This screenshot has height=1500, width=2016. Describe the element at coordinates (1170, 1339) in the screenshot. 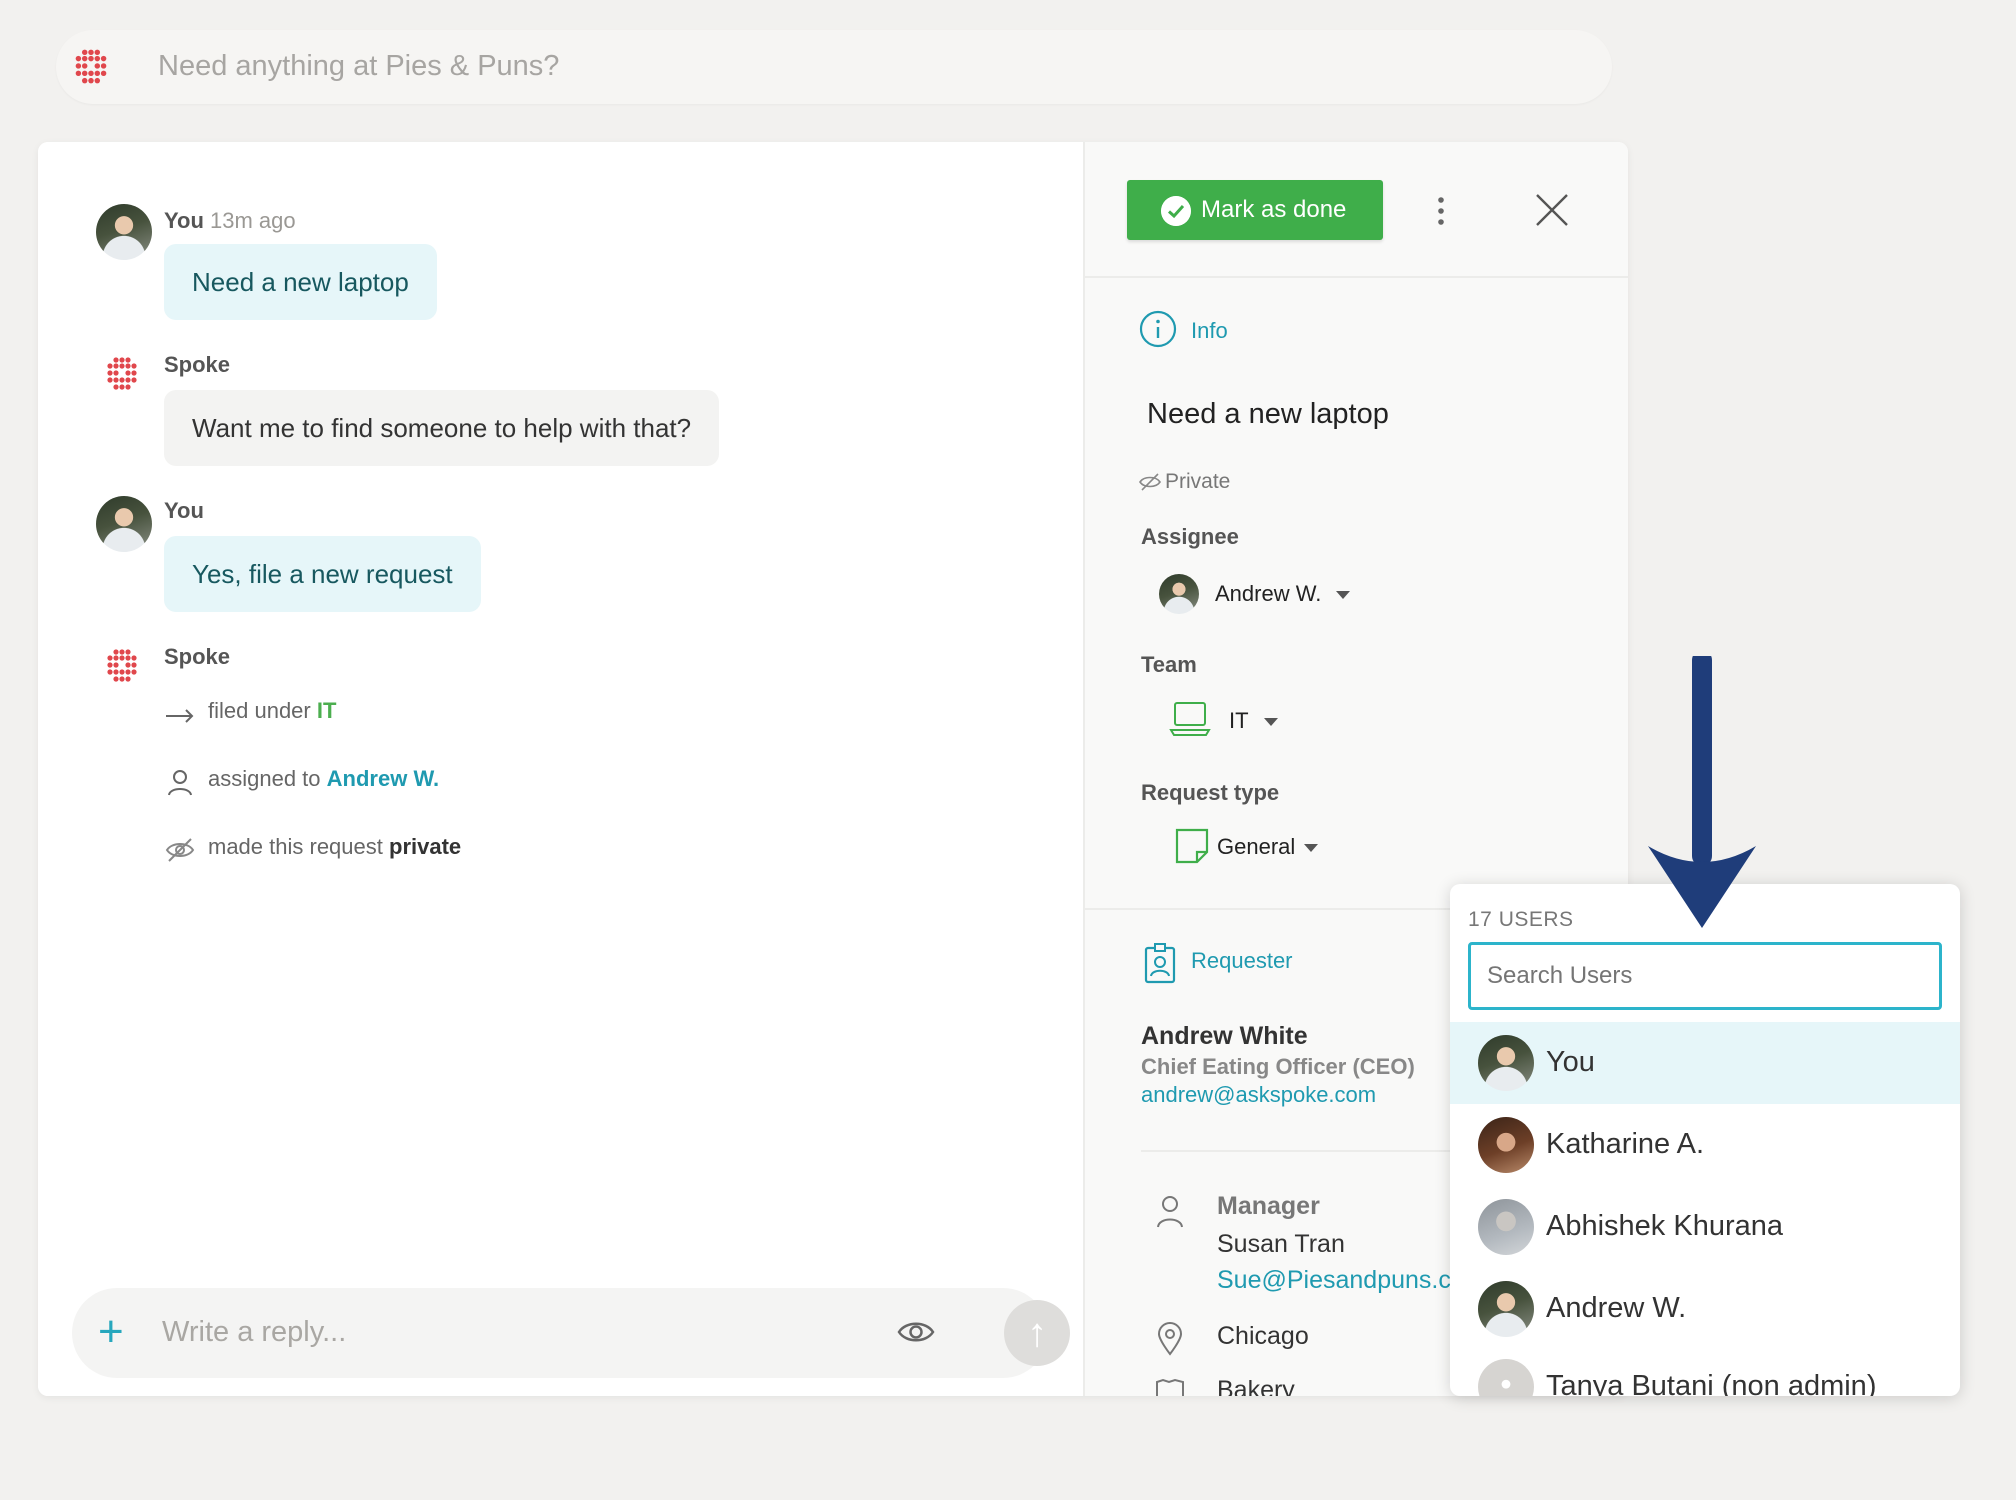

I see `location-pin-icon` at that location.